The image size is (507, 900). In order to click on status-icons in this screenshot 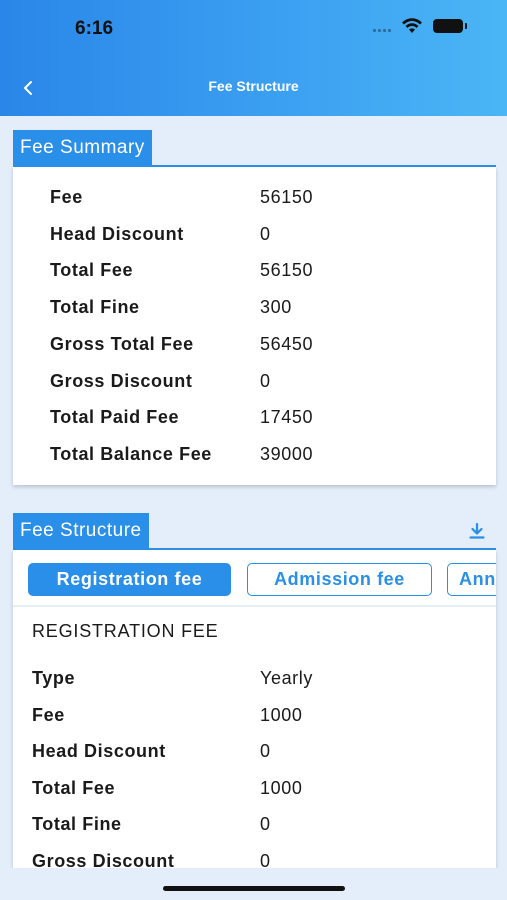, I will do `click(420, 26)`.